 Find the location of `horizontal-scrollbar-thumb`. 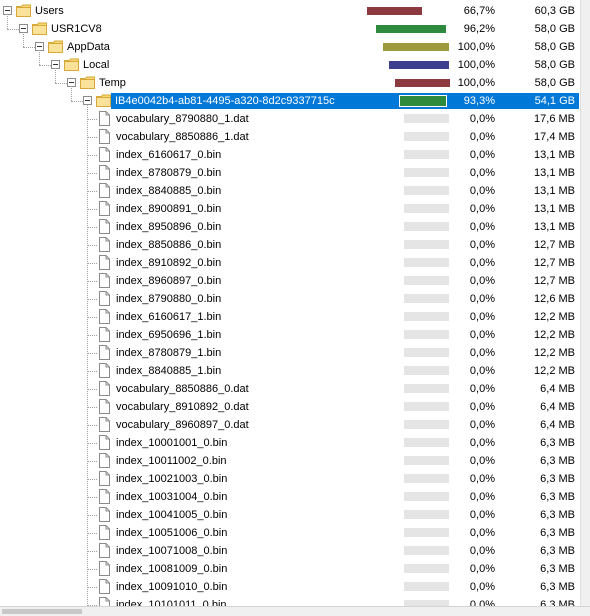

horizontal-scrollbar-thumb is located at coordinates (42, 611).